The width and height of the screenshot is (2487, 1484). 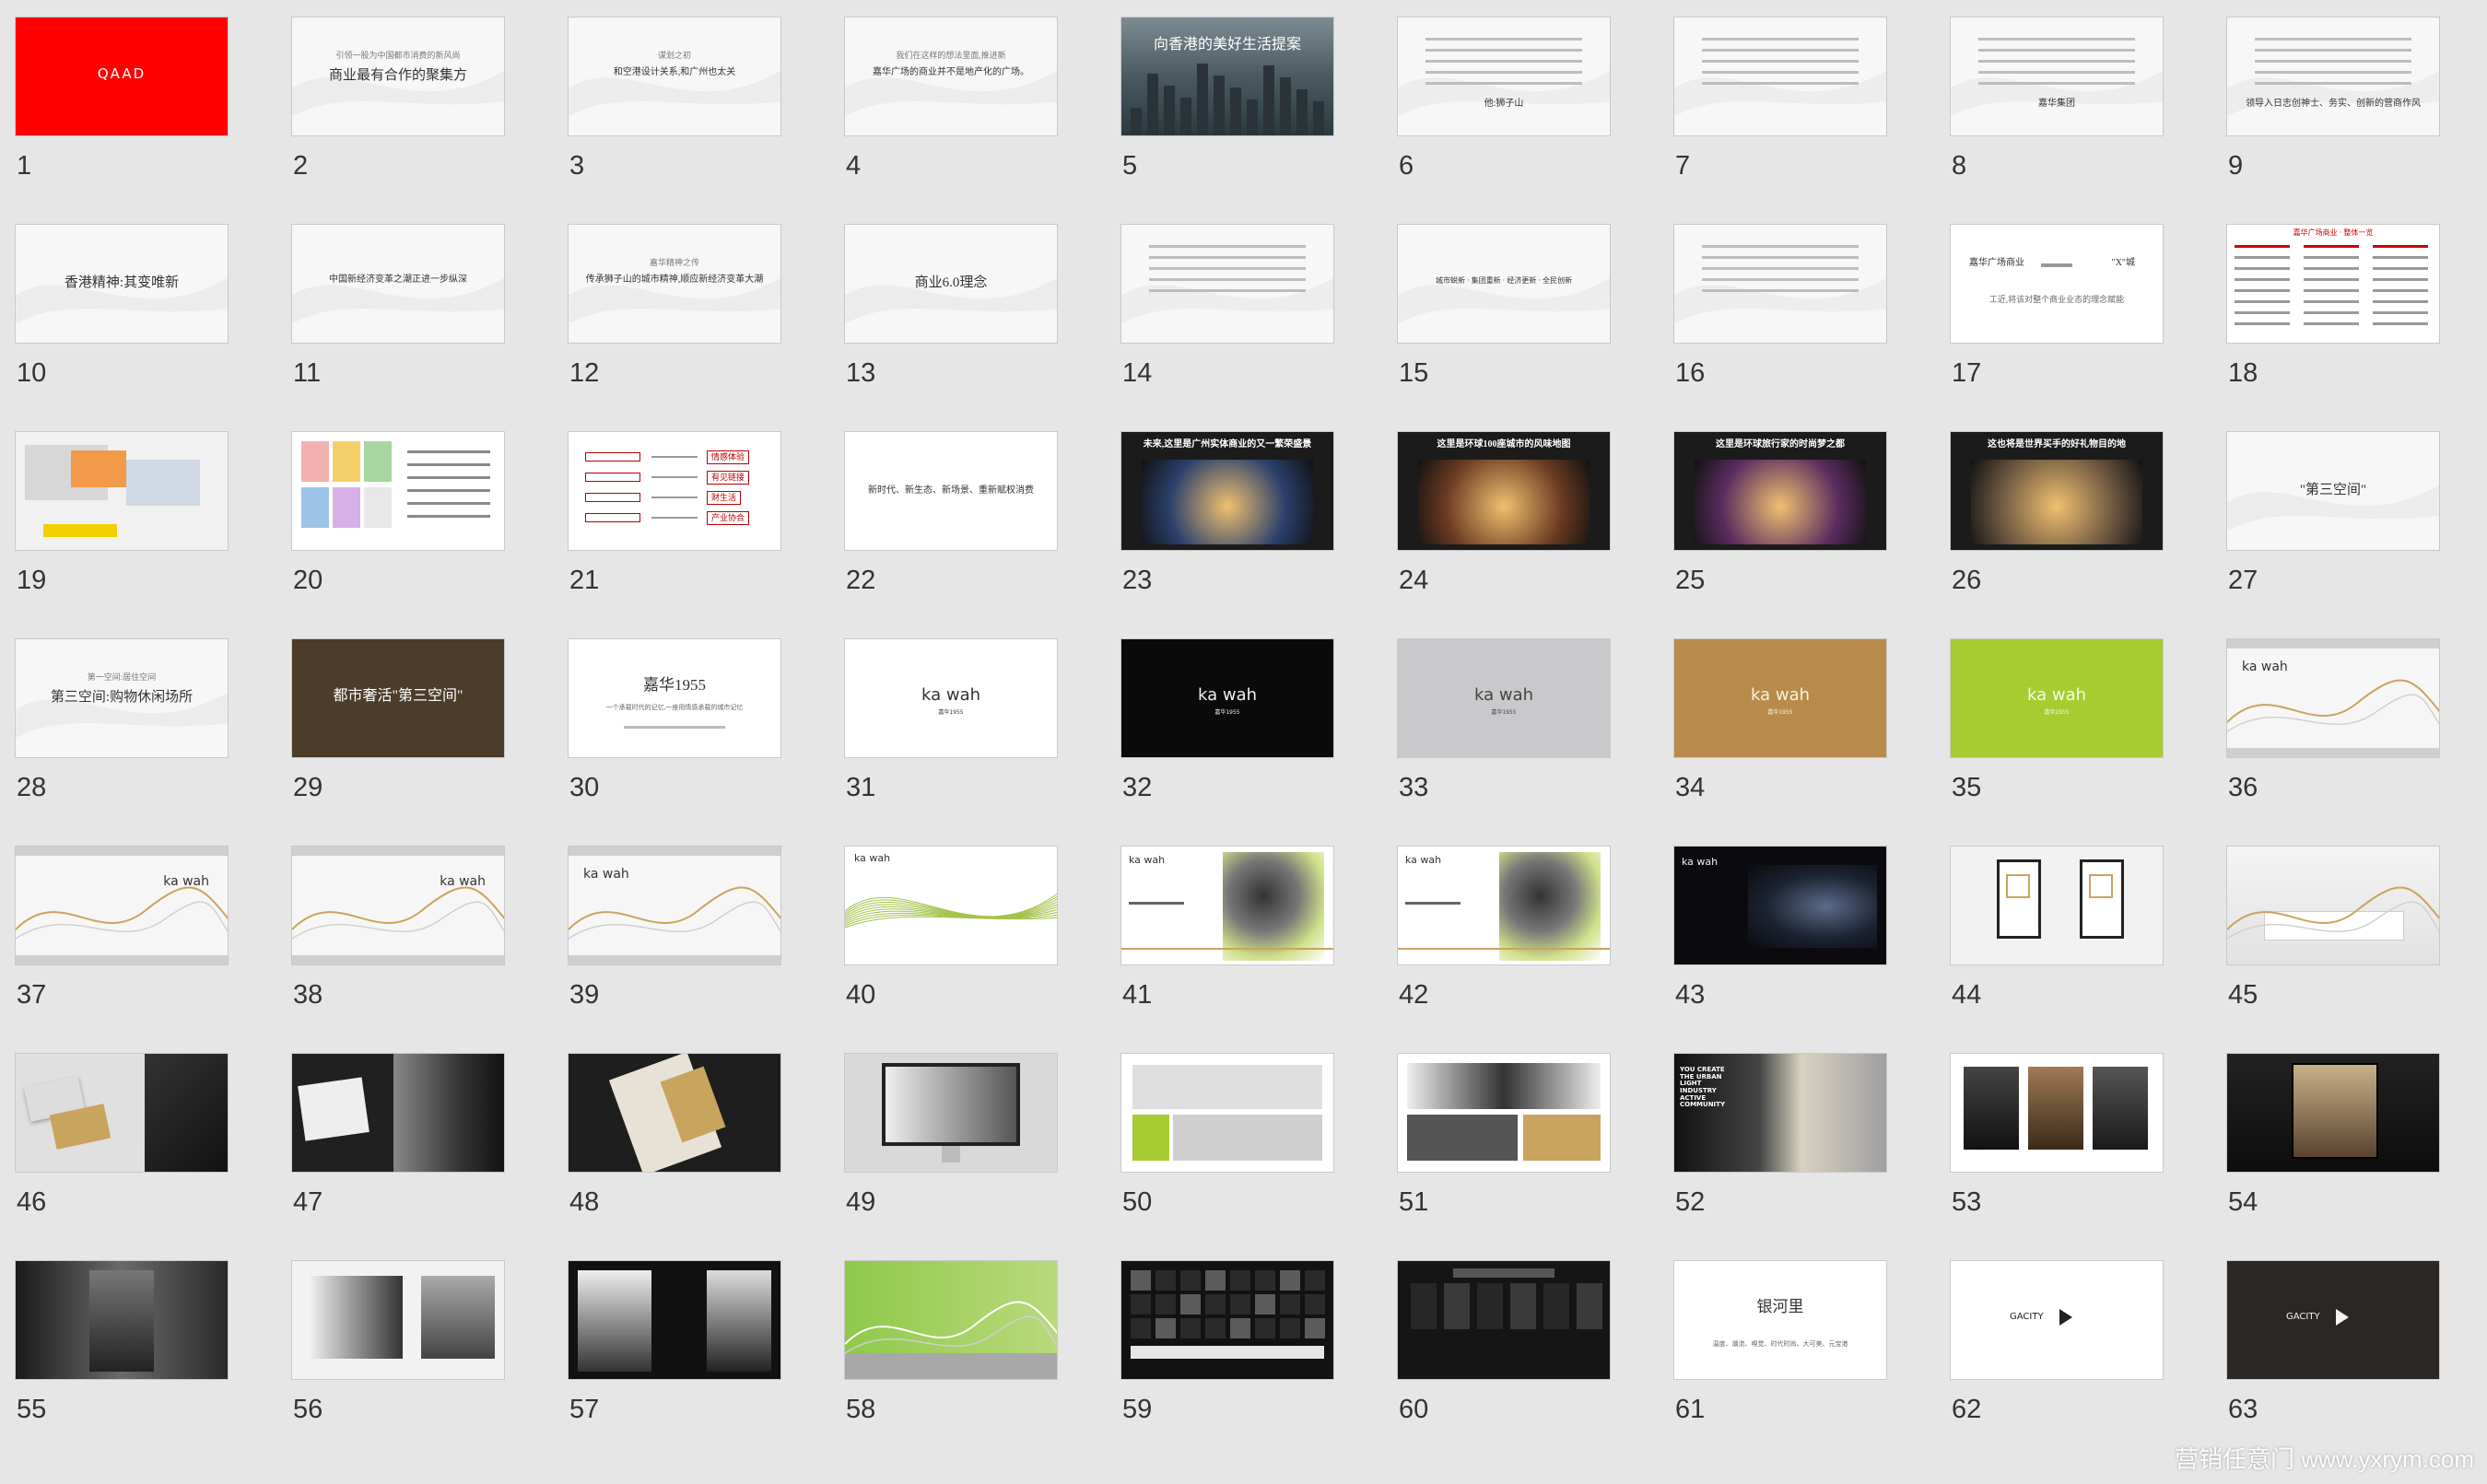 What do you see at coordinates (2057, 76) in the screenshot?
I see `slide-preview: 嘉华集团` at bounding box center [2057, 76].